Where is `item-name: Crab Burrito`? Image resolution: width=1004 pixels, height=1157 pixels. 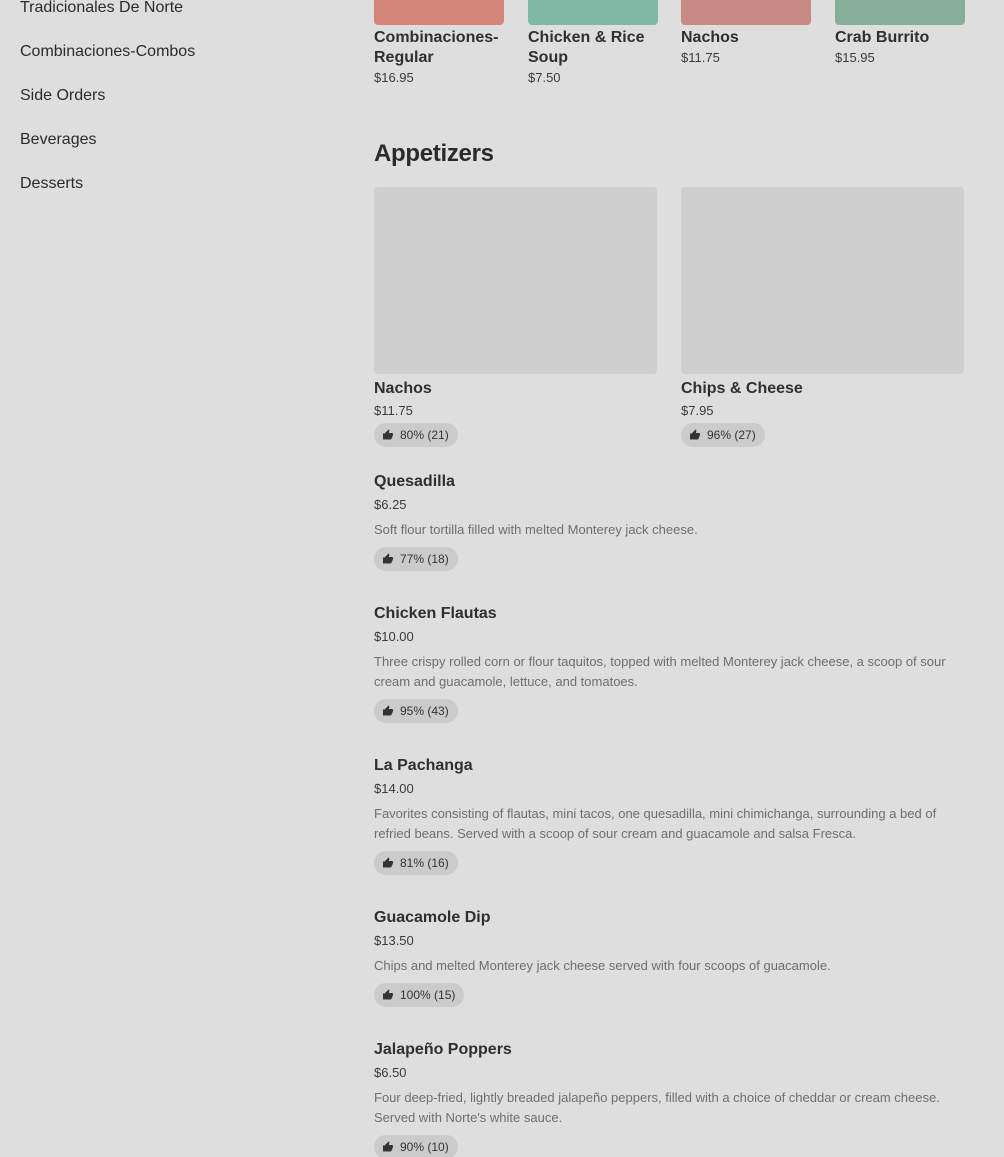
item-name: Crab Burrito is located at coordinates (882, 37).